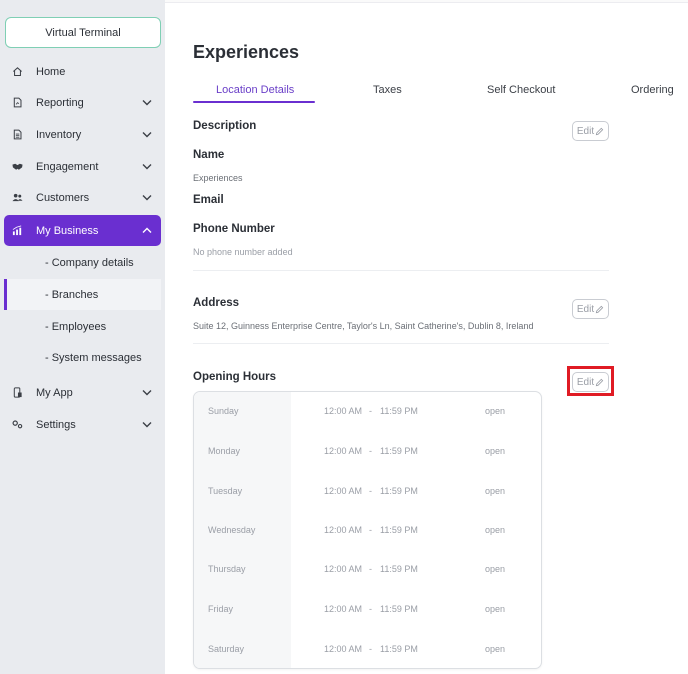 The width and height of the screenshot is (688, 674). I want to click on tab-location-details: Location Details, so click(255, 90).